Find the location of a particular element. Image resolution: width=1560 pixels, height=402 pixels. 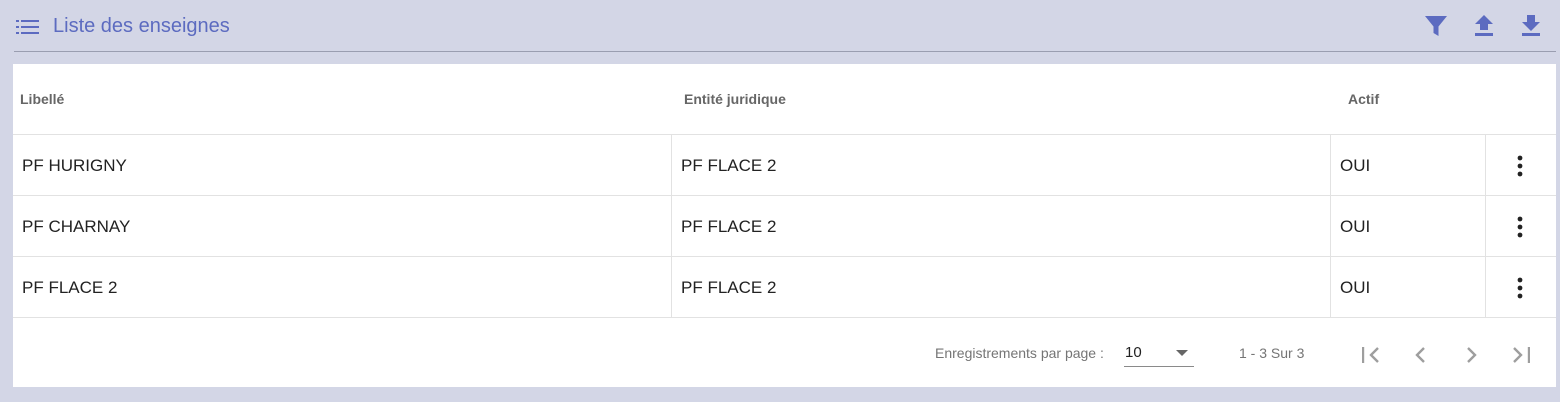

header-divider is located at coordinates (785, 51).